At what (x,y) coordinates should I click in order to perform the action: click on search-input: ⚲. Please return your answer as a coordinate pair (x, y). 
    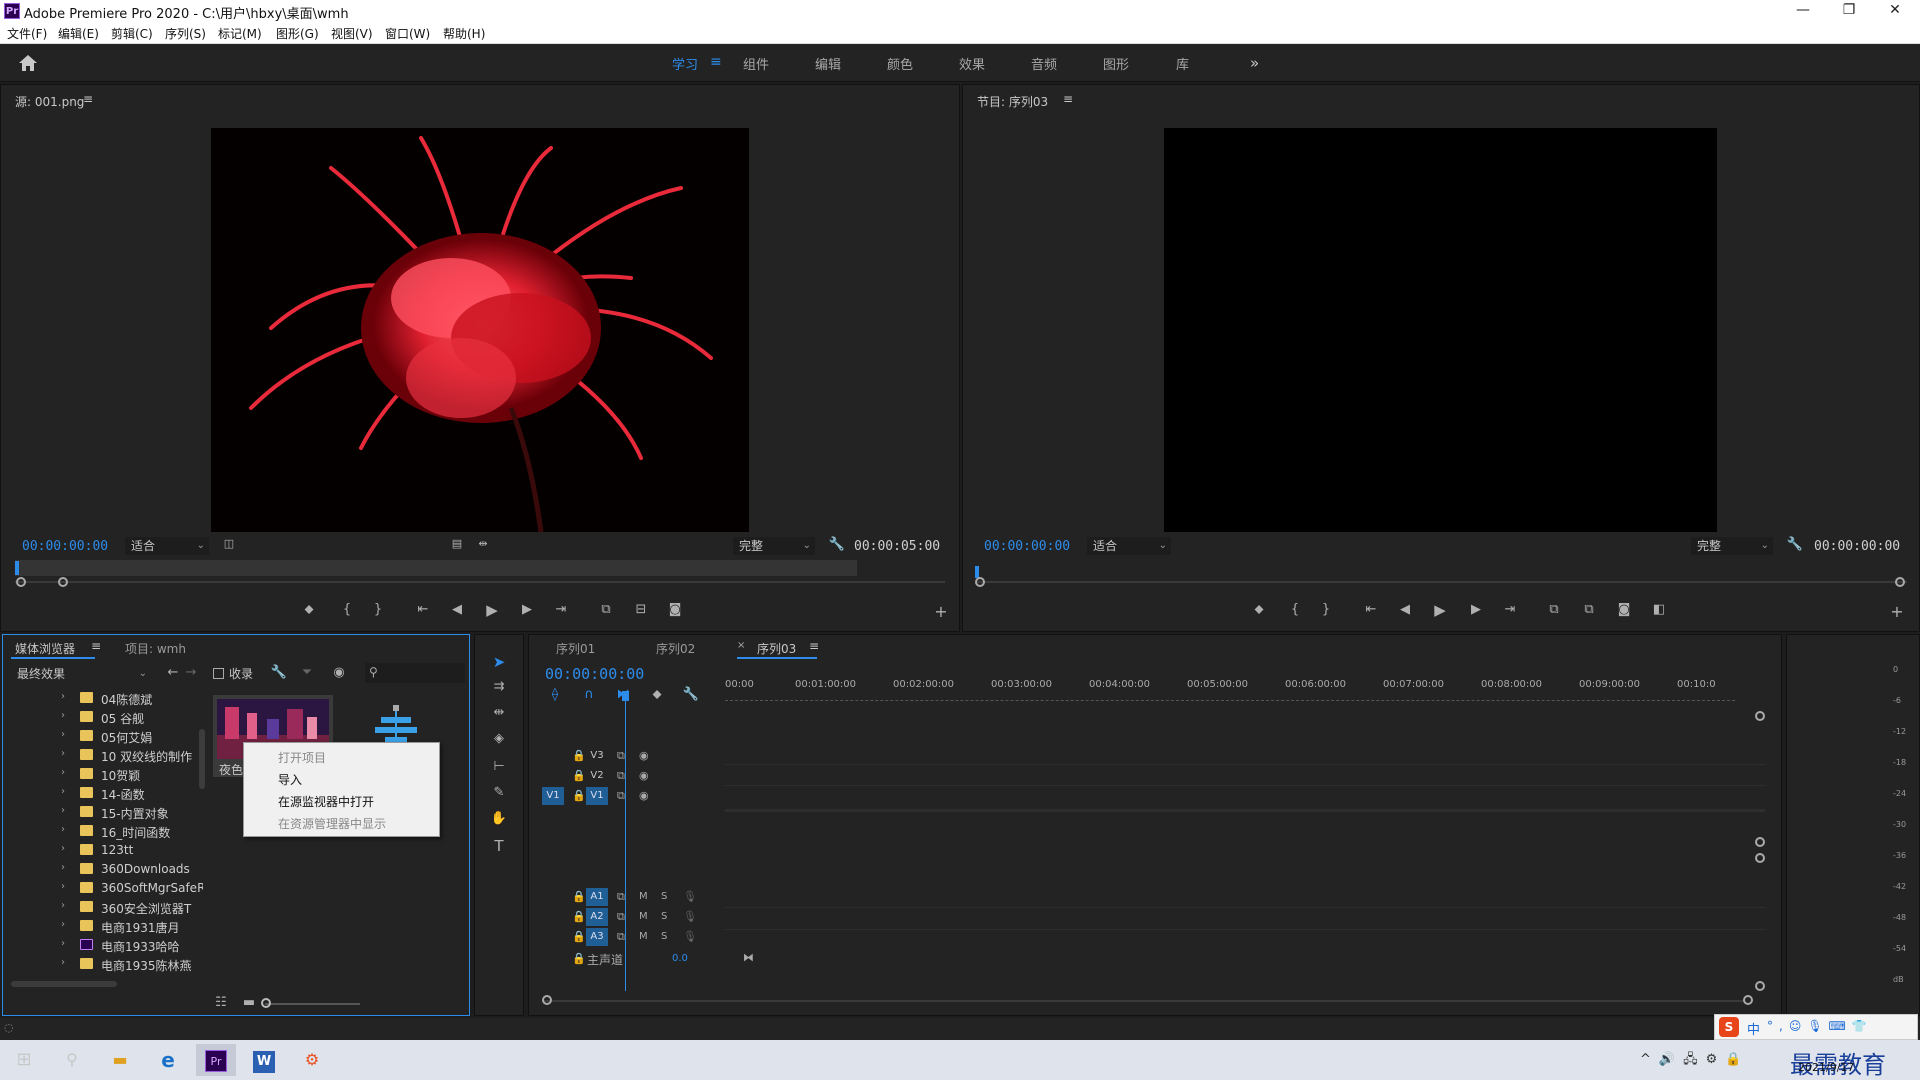
    Looking at the image, I should click on (415, 673).